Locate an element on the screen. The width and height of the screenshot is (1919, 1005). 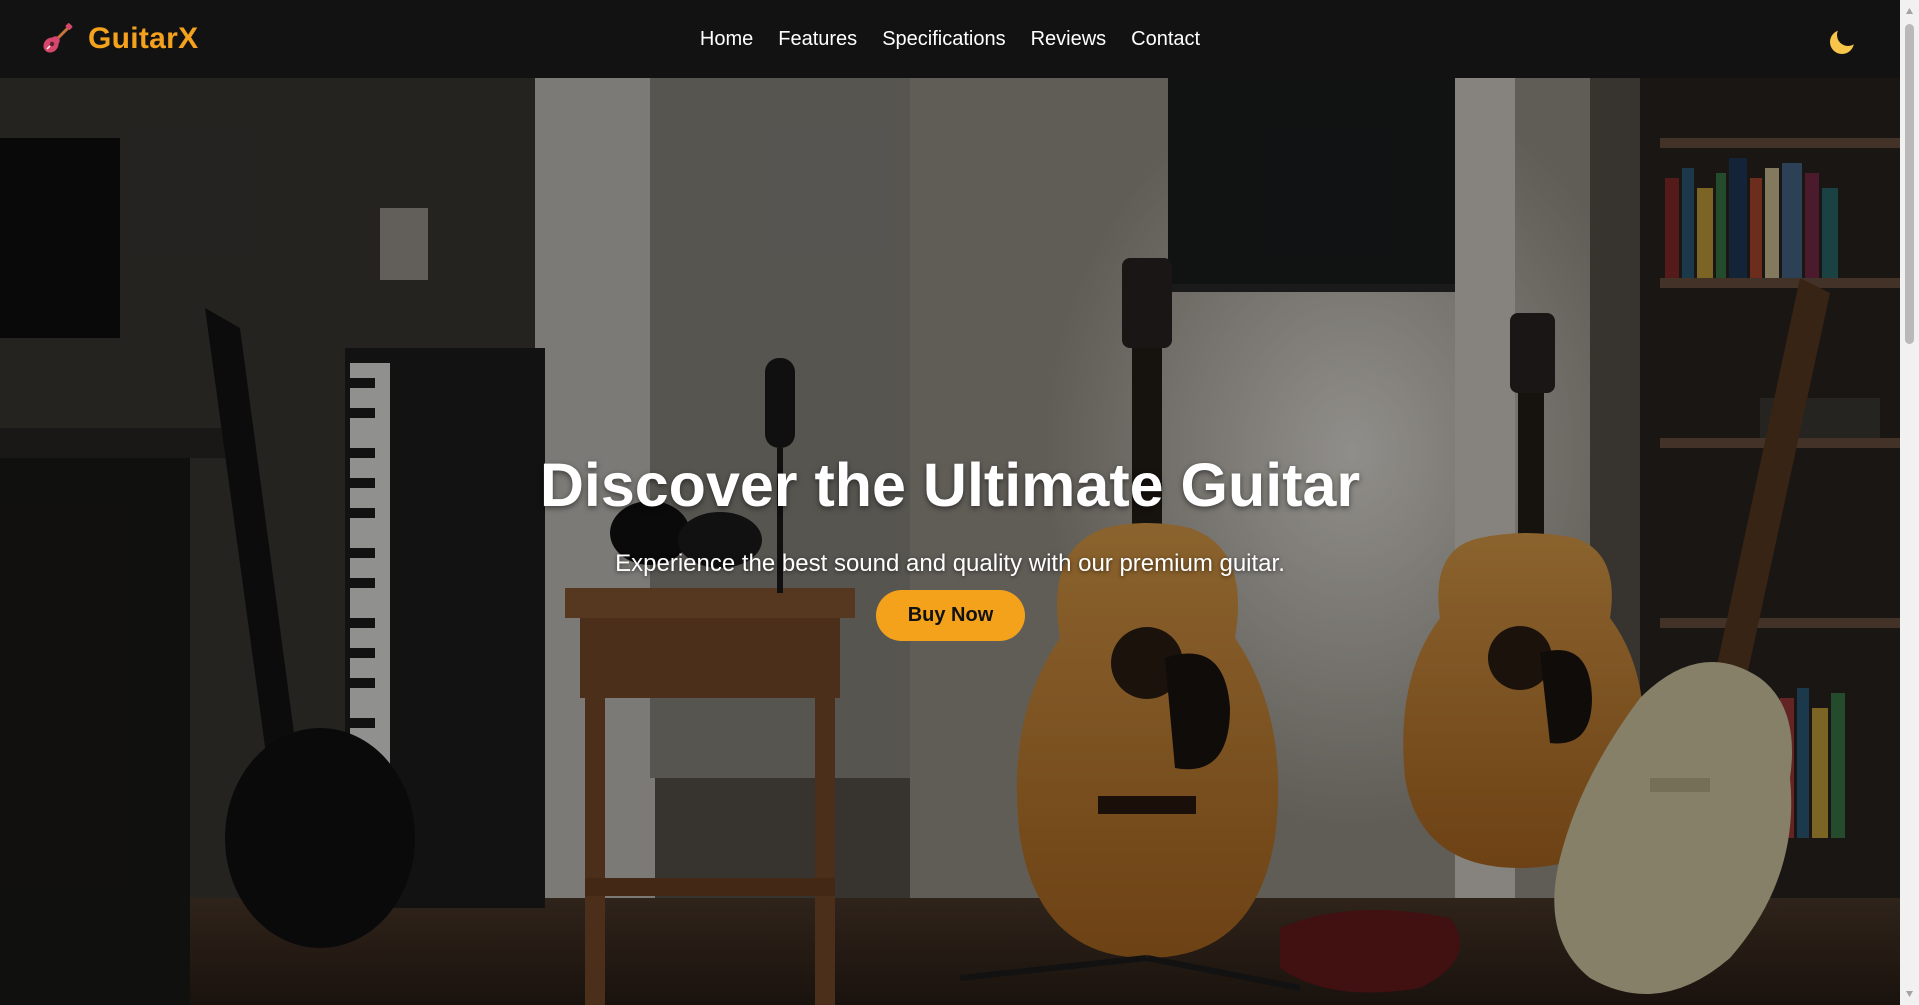
scroll-down-arrow-icon is located at coordinates (1909, 994).